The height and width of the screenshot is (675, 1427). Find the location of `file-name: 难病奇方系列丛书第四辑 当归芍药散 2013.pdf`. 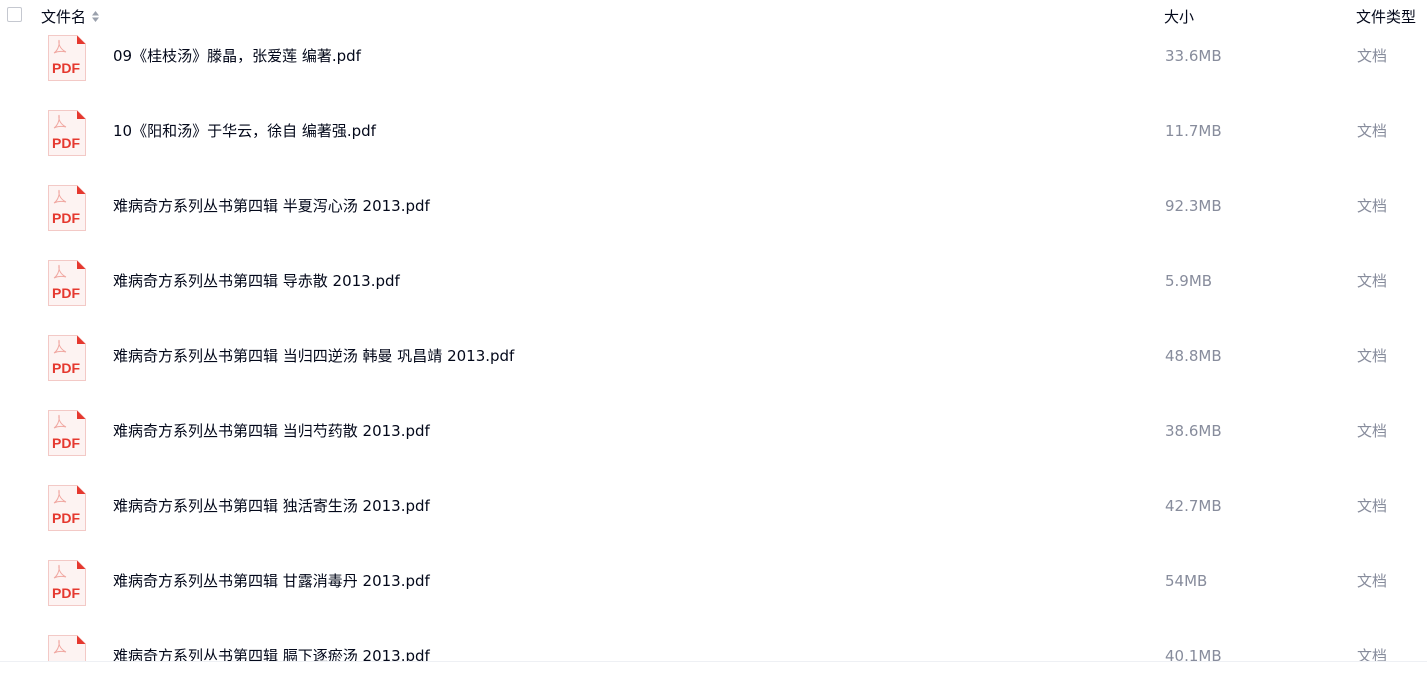

file-name: 难病奇方系列丛书第四辑 当归芍药散 2013.pdf is located at coordinates (271, 431).